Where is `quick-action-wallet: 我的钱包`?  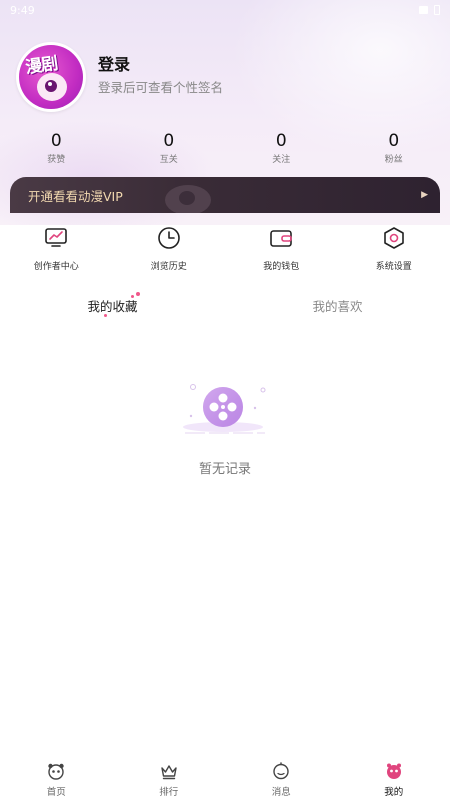 quick-action-wallet: 我的钱包 is located at coordinates (281, 250).